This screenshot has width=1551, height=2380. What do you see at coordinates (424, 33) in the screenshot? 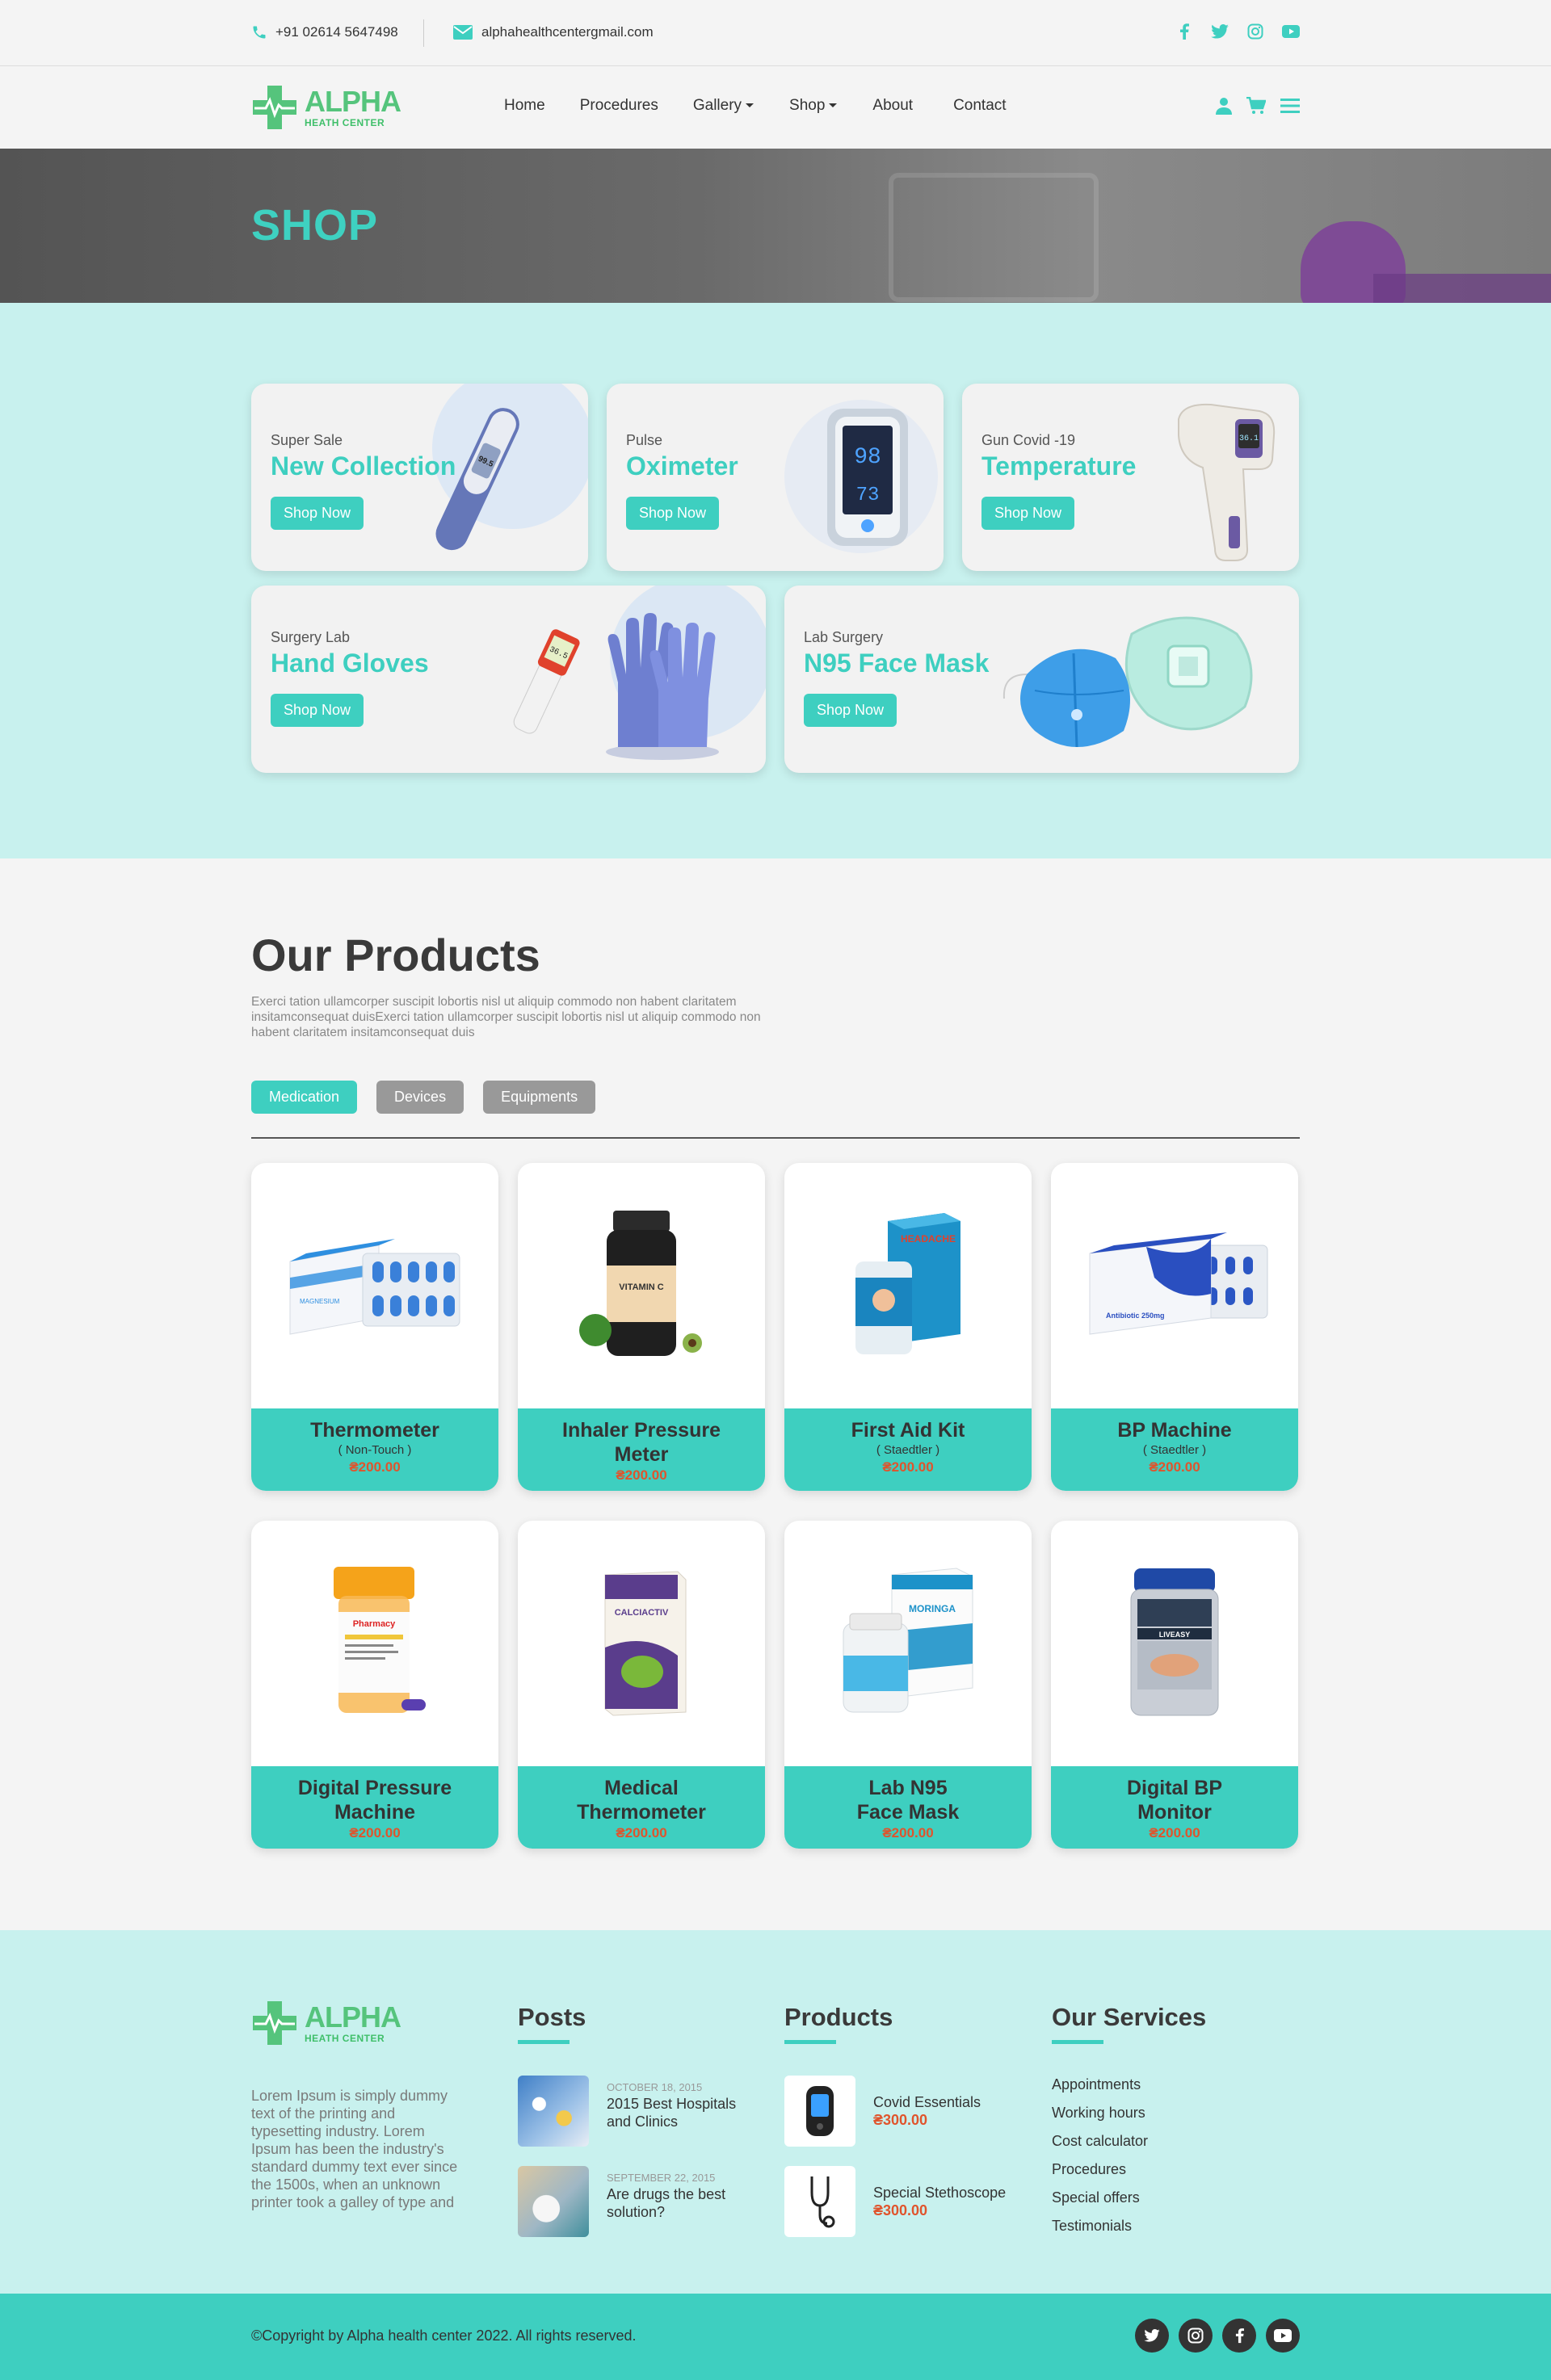
I see `contact-divider` at bounding box center [424, 33].